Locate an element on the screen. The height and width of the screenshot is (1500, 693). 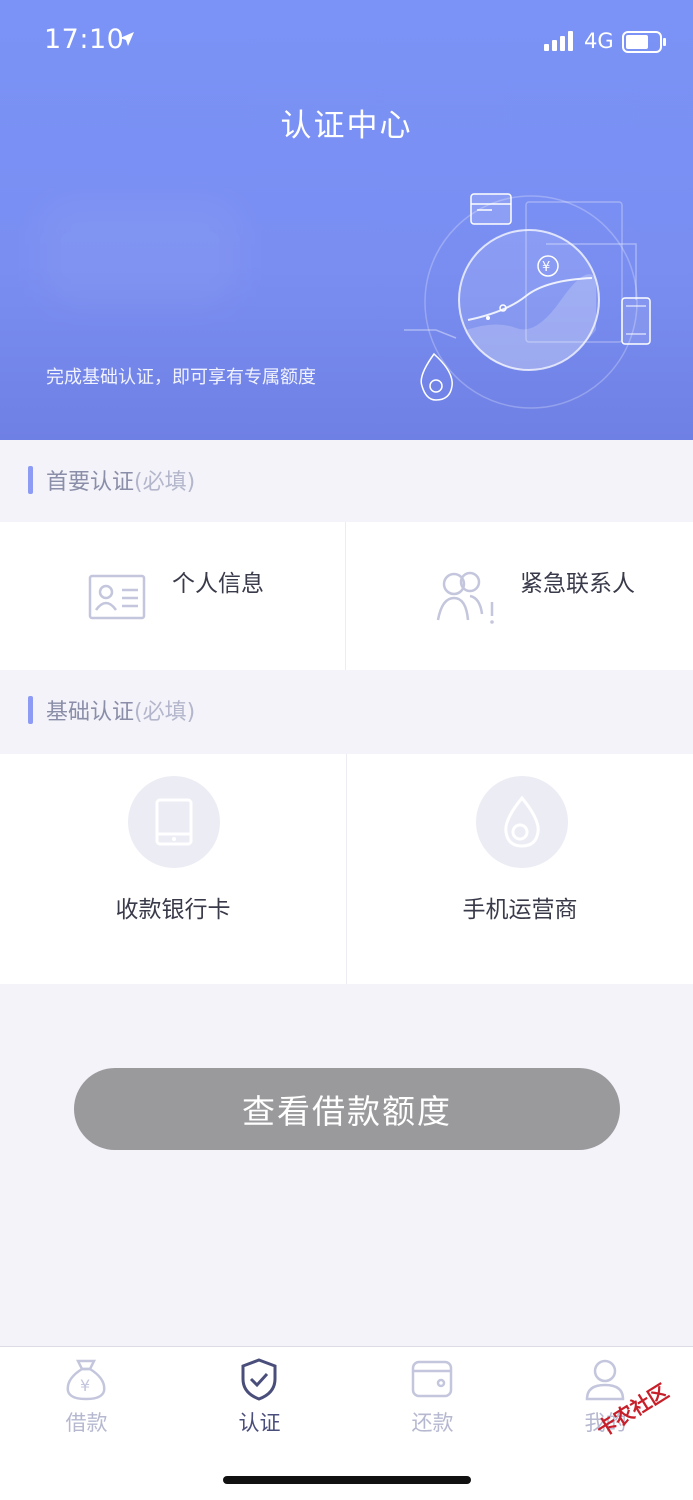
personal-info-card: 个人信息 is located at coordinates (172, 596).